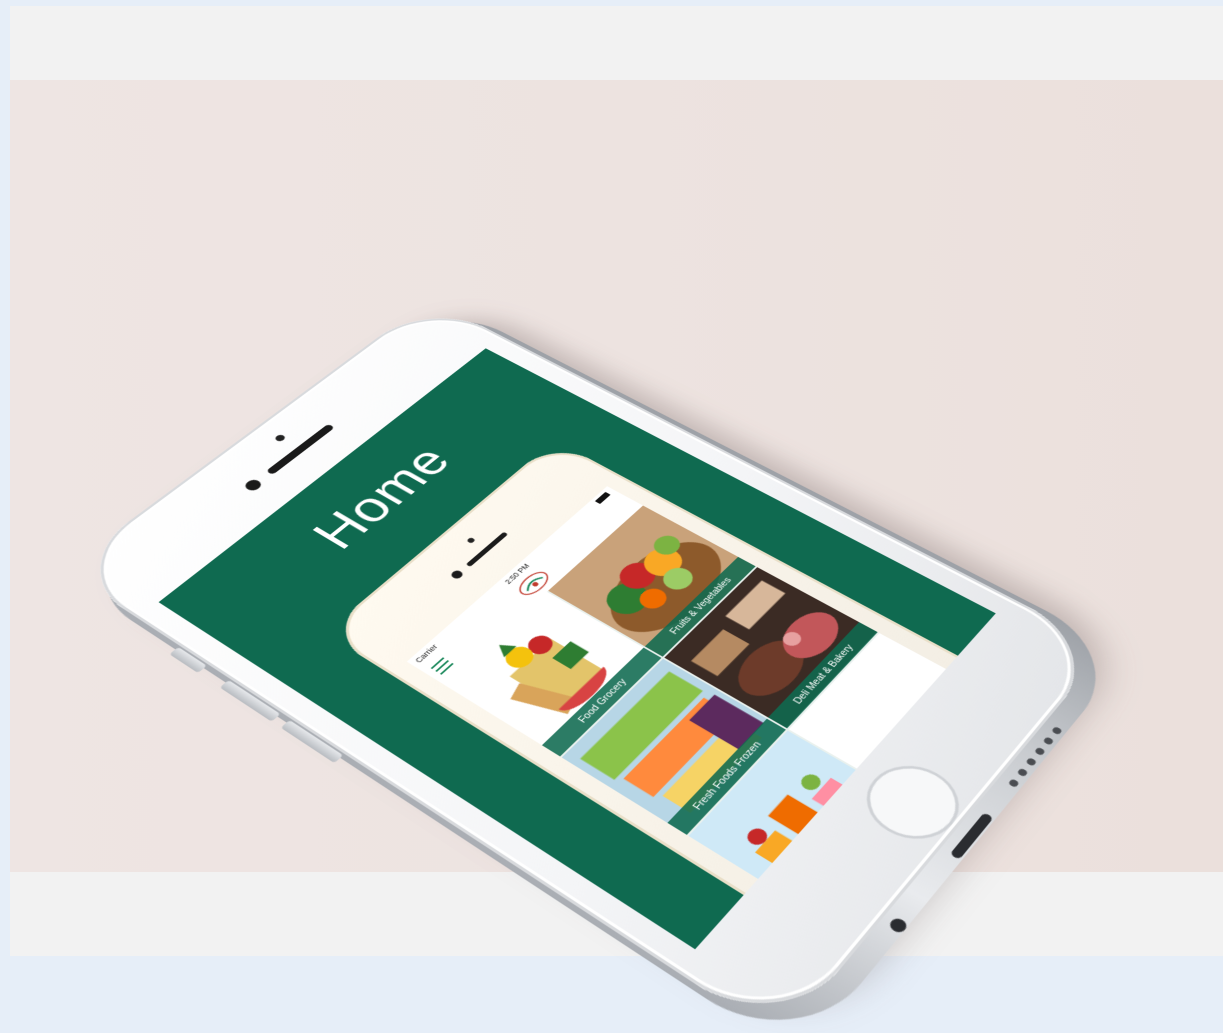  Describe the element at coordinates (471, 540) in the screenshot. I see `inner-proximity-sensor` at that location.